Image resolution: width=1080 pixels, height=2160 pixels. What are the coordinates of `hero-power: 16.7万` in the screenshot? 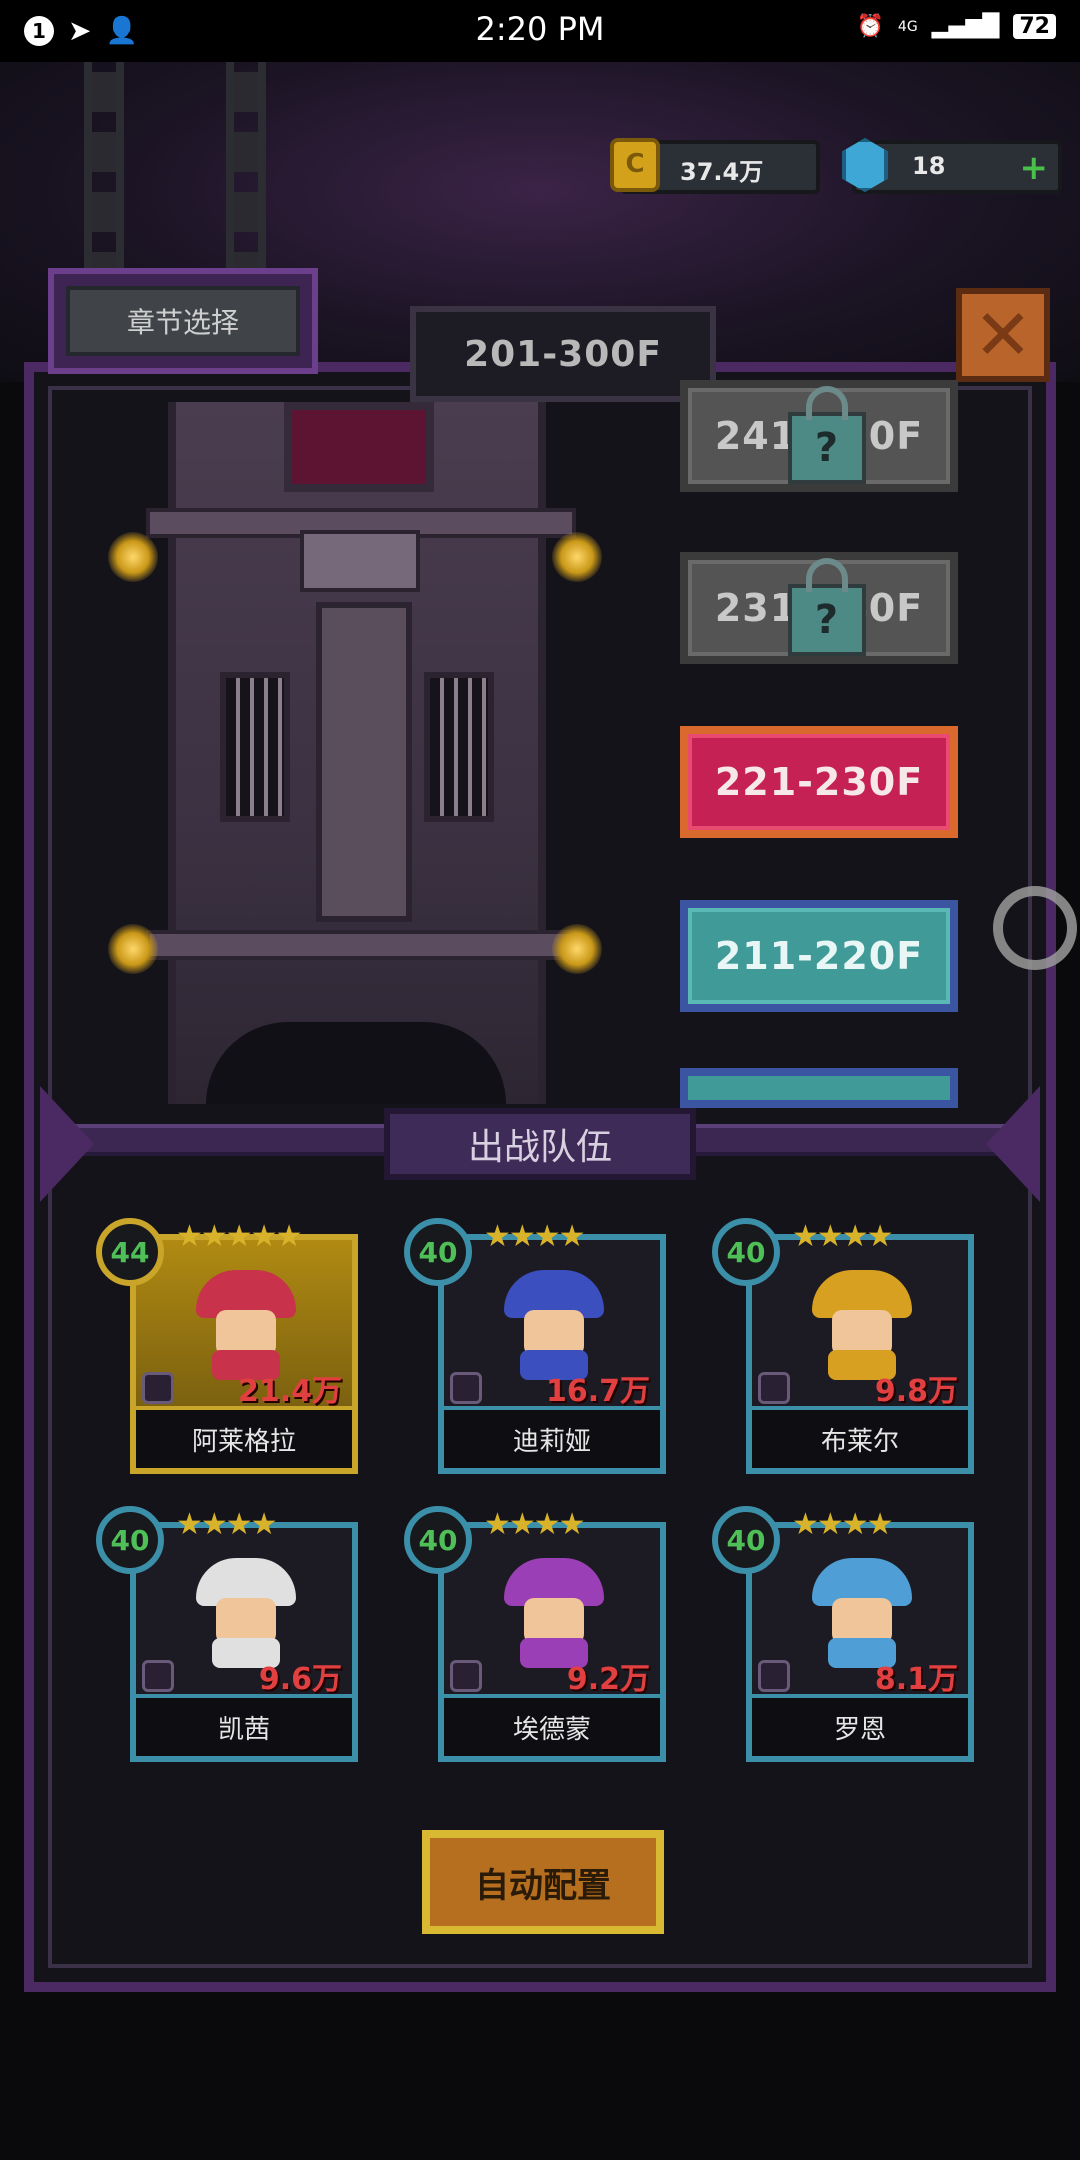 It's located at (597, 1391).